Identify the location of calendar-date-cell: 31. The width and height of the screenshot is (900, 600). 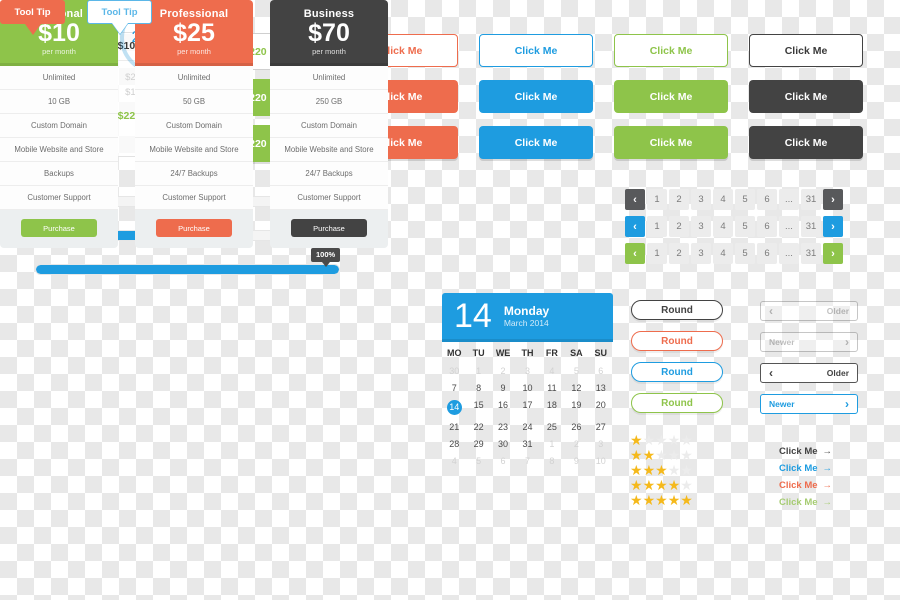
(527, 443).